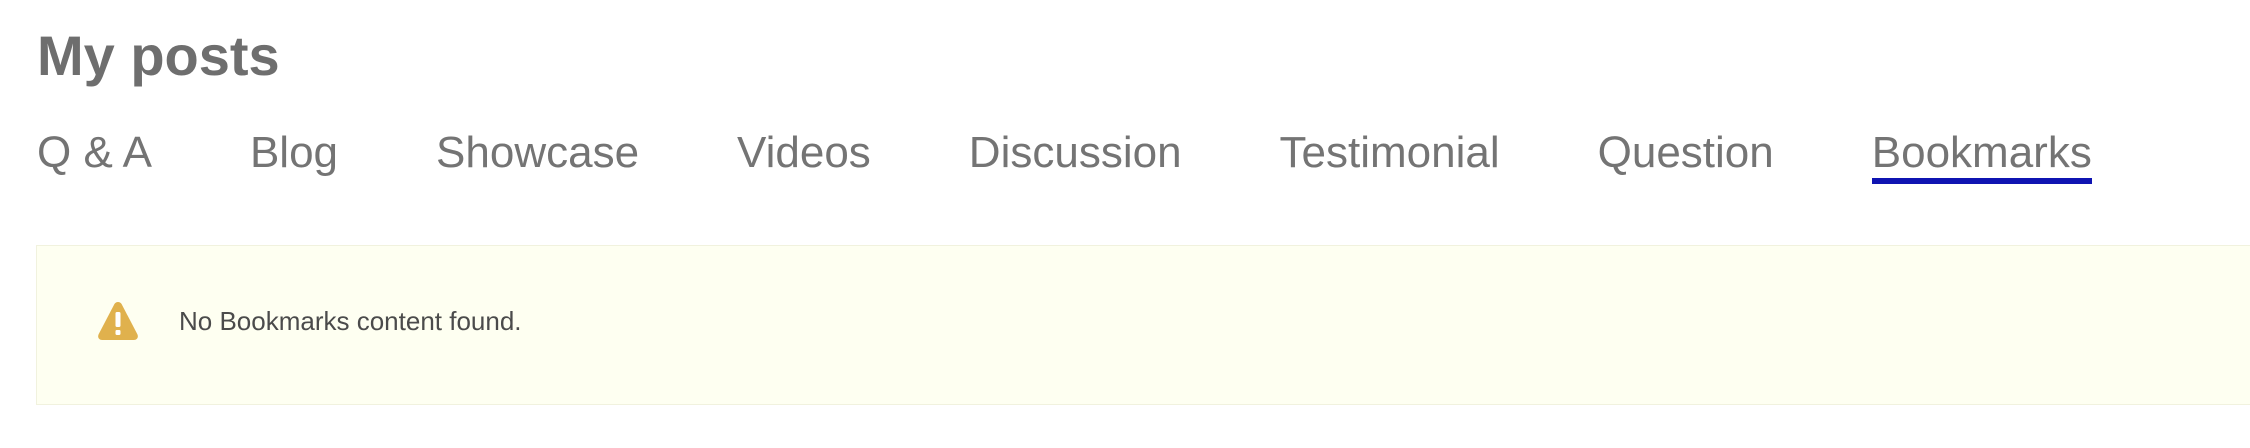  Describe the element at coordinates (537, 156) in the screenshot. I see `tab-showcase: Showcase` at that location.